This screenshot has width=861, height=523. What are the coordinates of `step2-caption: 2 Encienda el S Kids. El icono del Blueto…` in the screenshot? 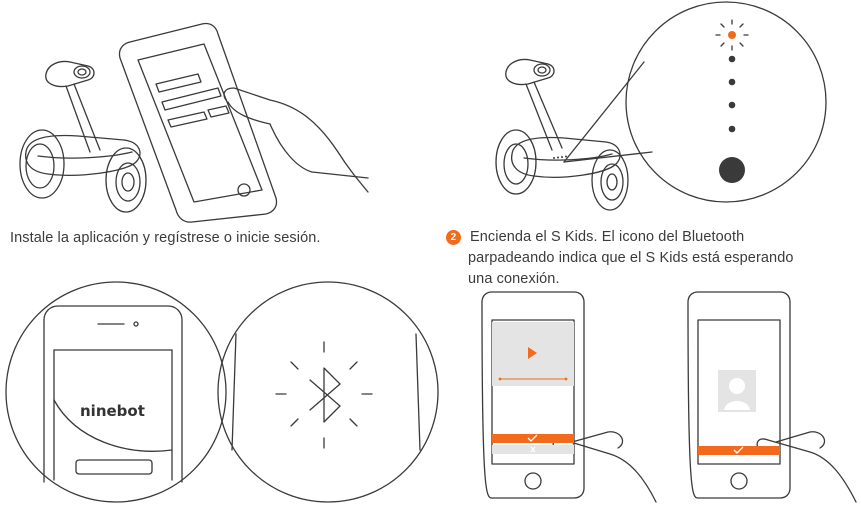 It's located at (651, 258).